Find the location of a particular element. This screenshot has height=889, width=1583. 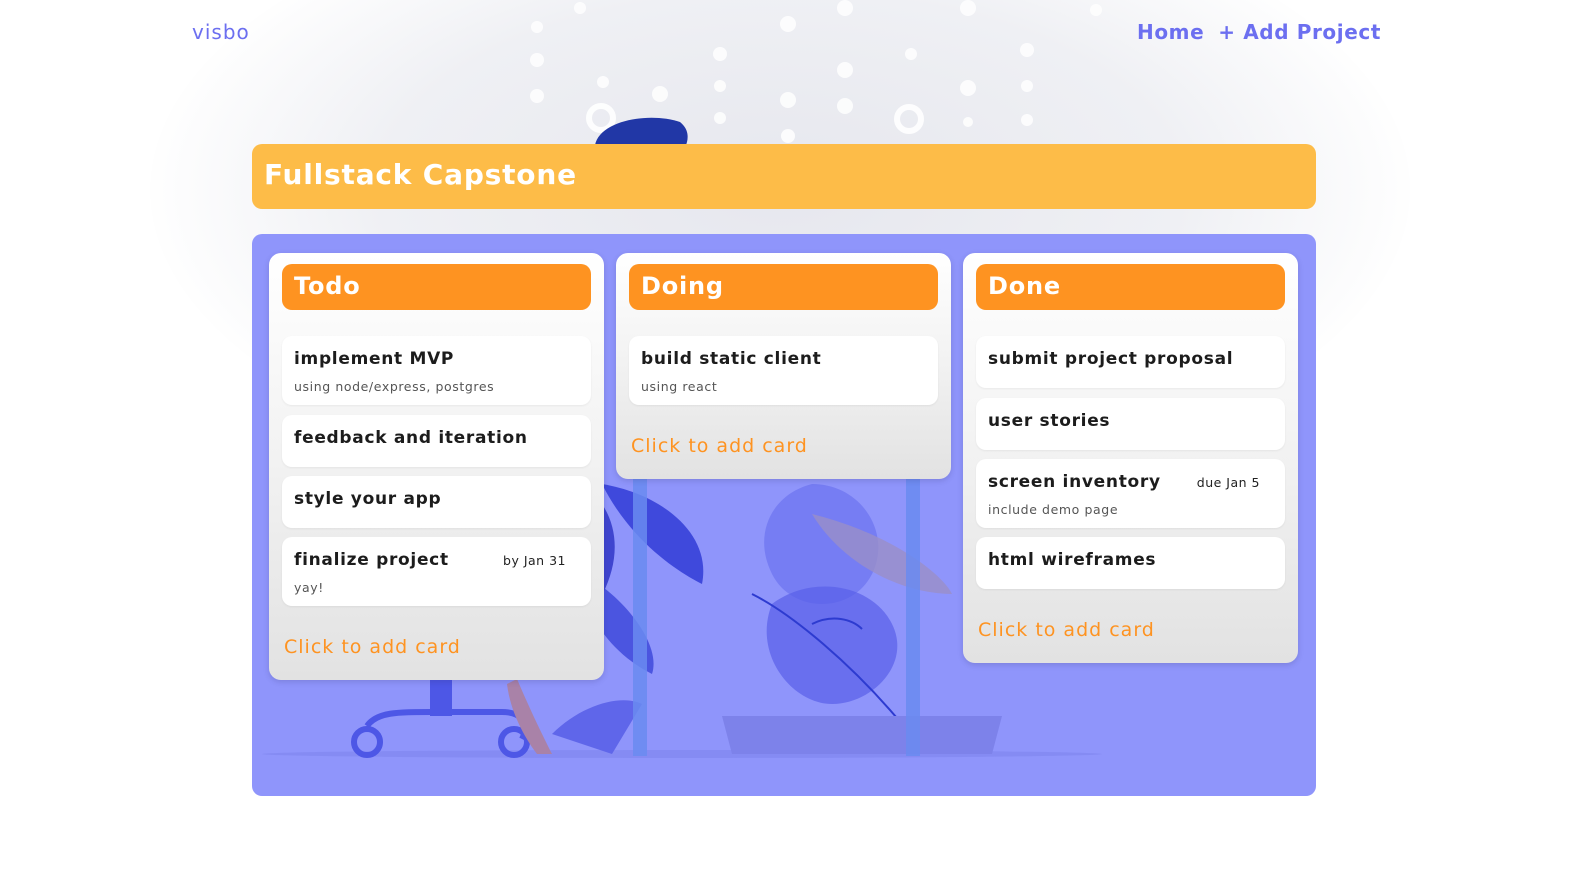

card: build static client using react is located at coordinates (783, 370).